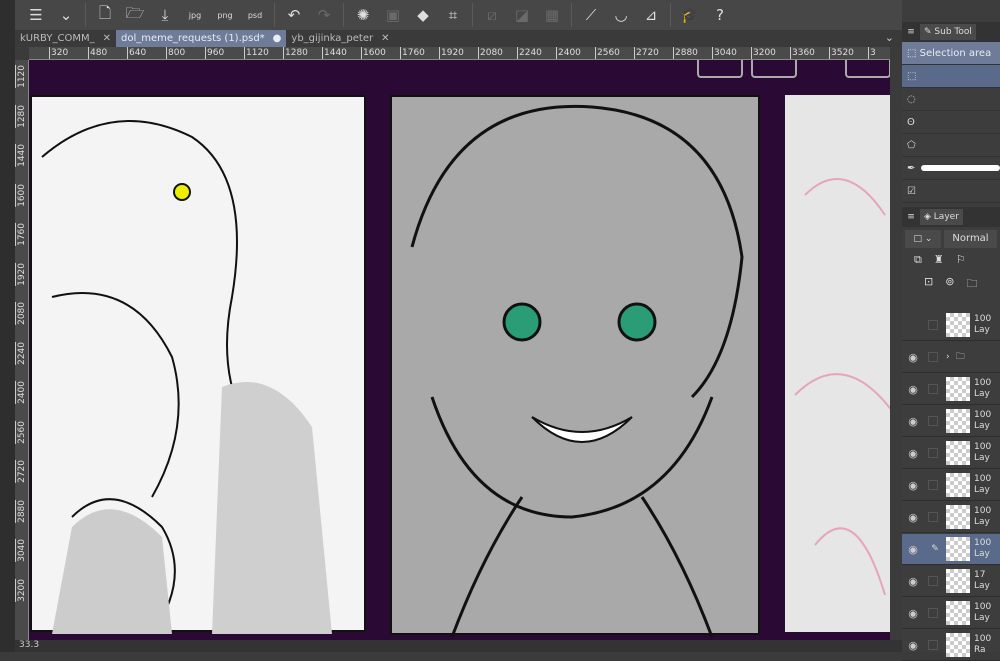 Image resolution: width=1000 pixels, height=661 pixels. What do you see at coordinates (918, 262) in the screenshot?
I see `clip-icon: ⧉` at bounding box center [918, 262].